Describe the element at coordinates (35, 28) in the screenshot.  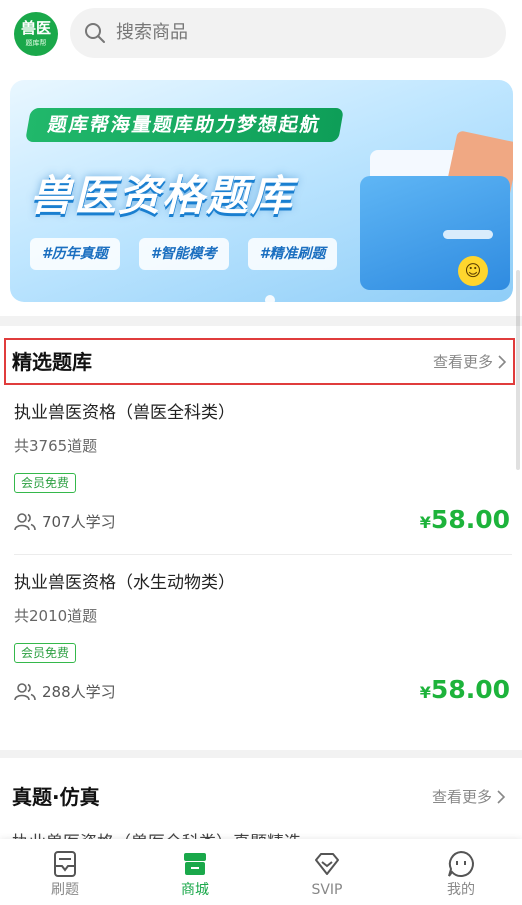
I see `logo-main-text: 兽医` at that location.